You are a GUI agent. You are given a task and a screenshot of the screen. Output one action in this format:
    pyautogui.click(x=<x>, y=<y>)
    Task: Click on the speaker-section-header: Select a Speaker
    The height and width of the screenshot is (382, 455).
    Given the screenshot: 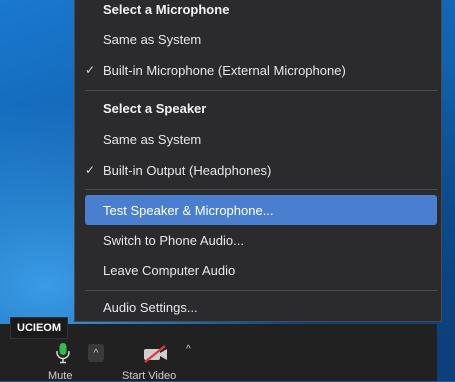 What is the action you would take?
    pyautogui.click(x=258, y=108)
    